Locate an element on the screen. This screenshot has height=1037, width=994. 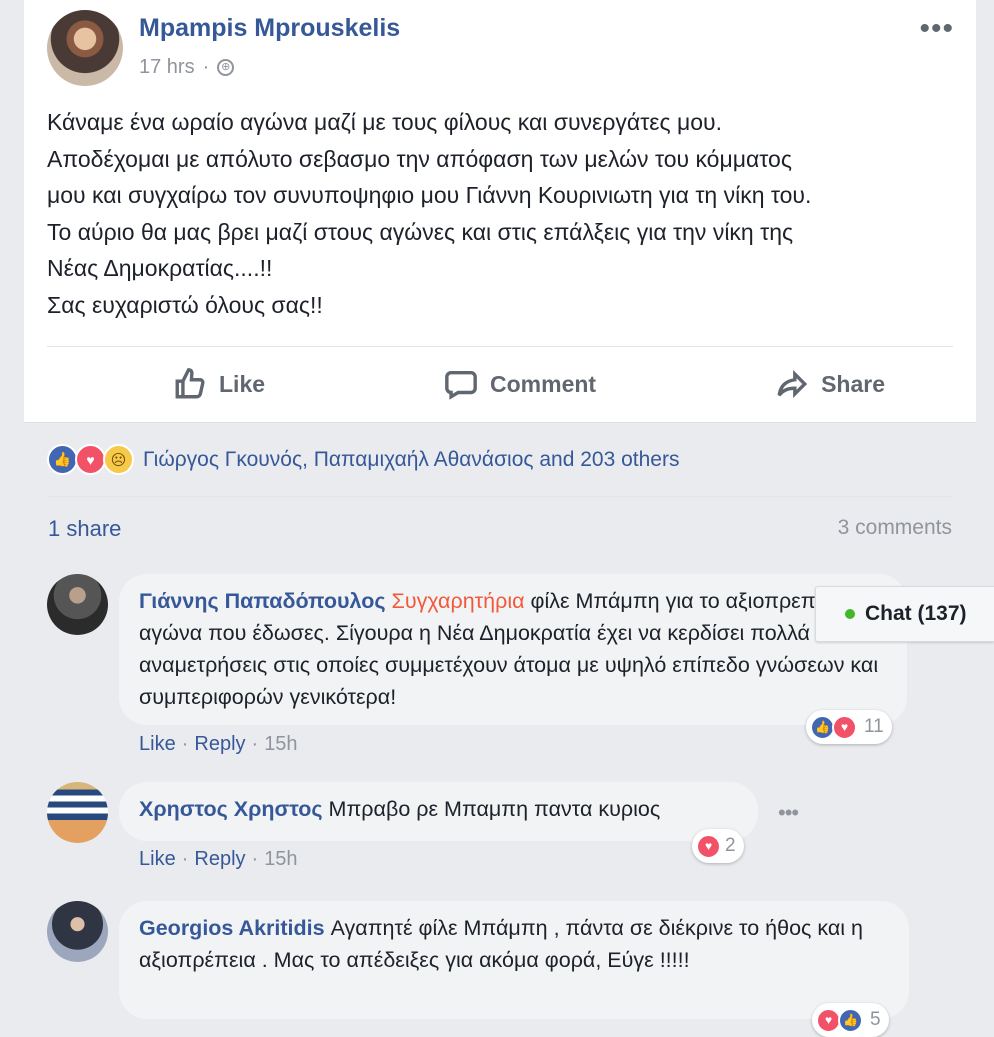
post-time: 17 hrs is located at coordinates (167, 67).